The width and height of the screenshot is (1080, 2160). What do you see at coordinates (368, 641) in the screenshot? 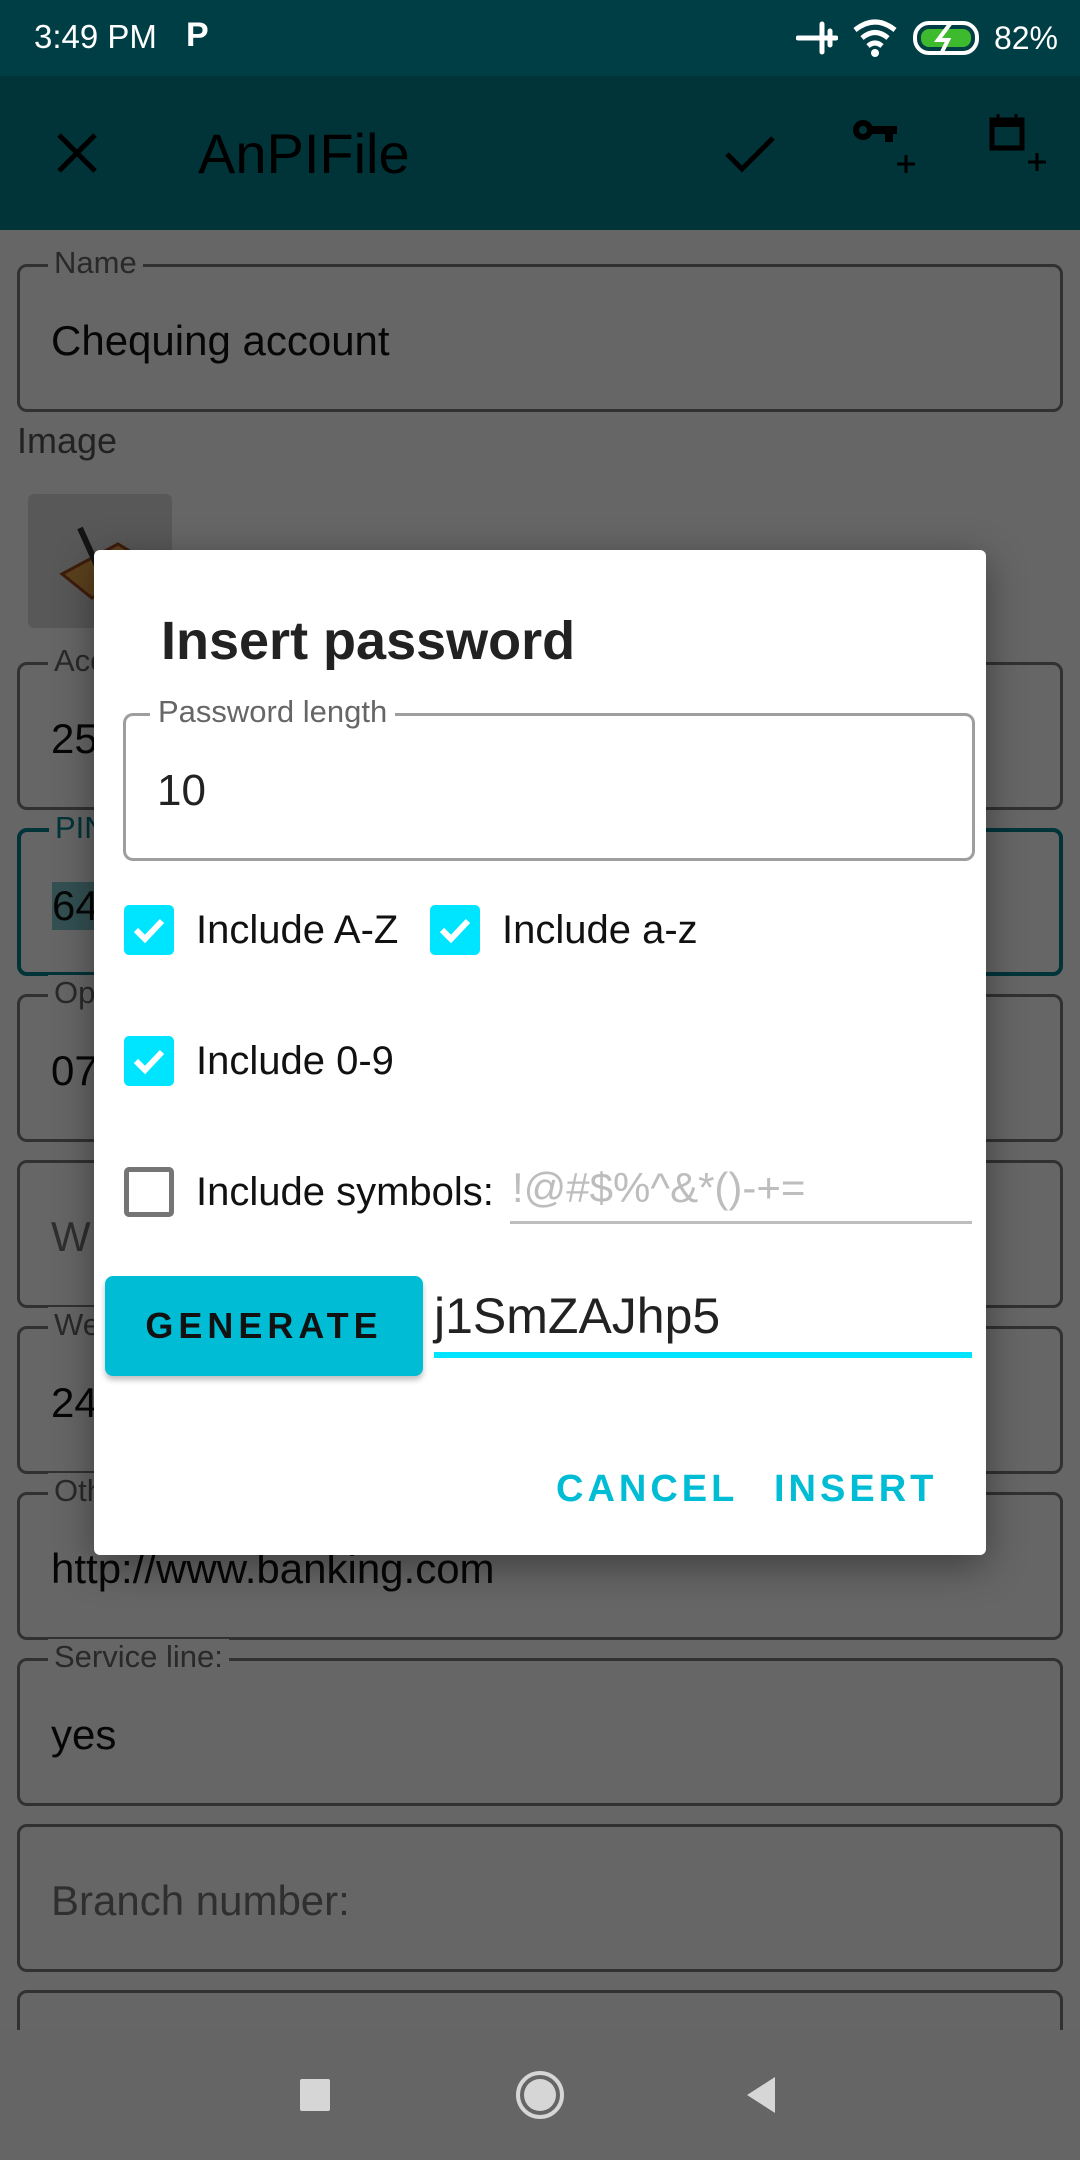
I see `dialog-title: Insert password` at bounding box center [368, 641].